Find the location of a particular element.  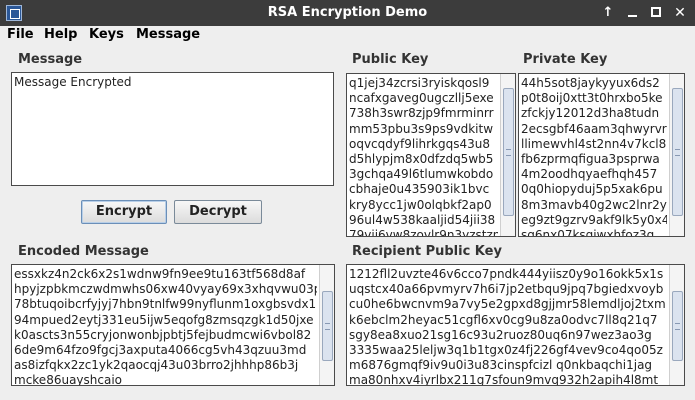

text-line: q1jej34zcrsi3ryiskqosl9 is located at coordinates (419, 83).